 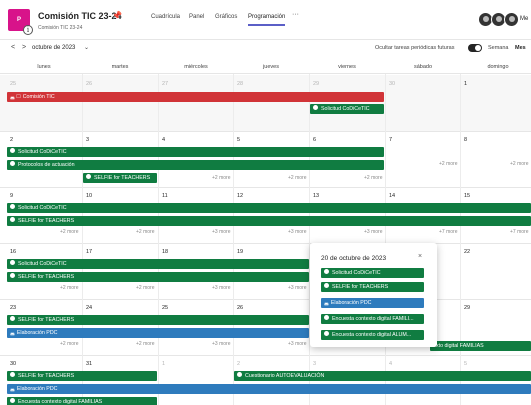 What do you see at coordinates (89, 364) in the screenshot?
I see `date-number: 31` at bounding box center [89, 364].